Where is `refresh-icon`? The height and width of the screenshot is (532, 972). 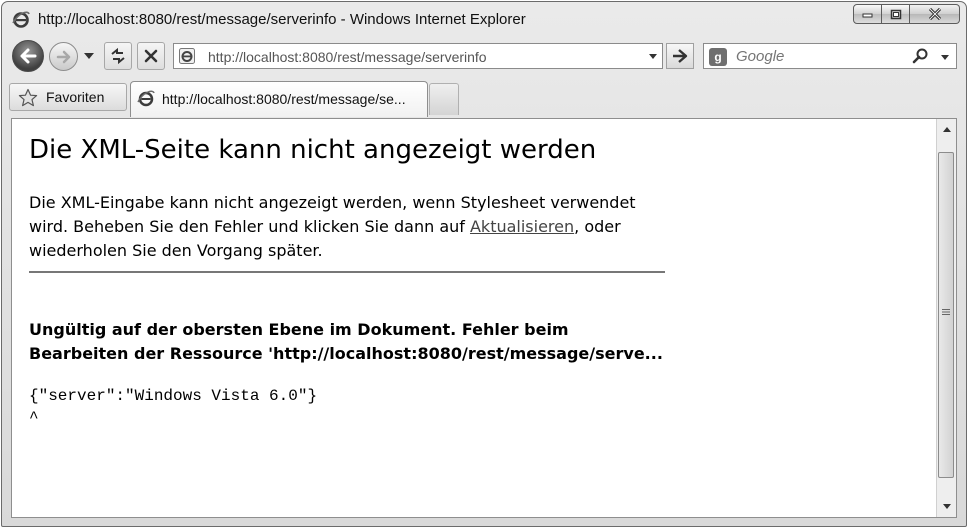
refresh-icon is located at coordinates (118, 56).